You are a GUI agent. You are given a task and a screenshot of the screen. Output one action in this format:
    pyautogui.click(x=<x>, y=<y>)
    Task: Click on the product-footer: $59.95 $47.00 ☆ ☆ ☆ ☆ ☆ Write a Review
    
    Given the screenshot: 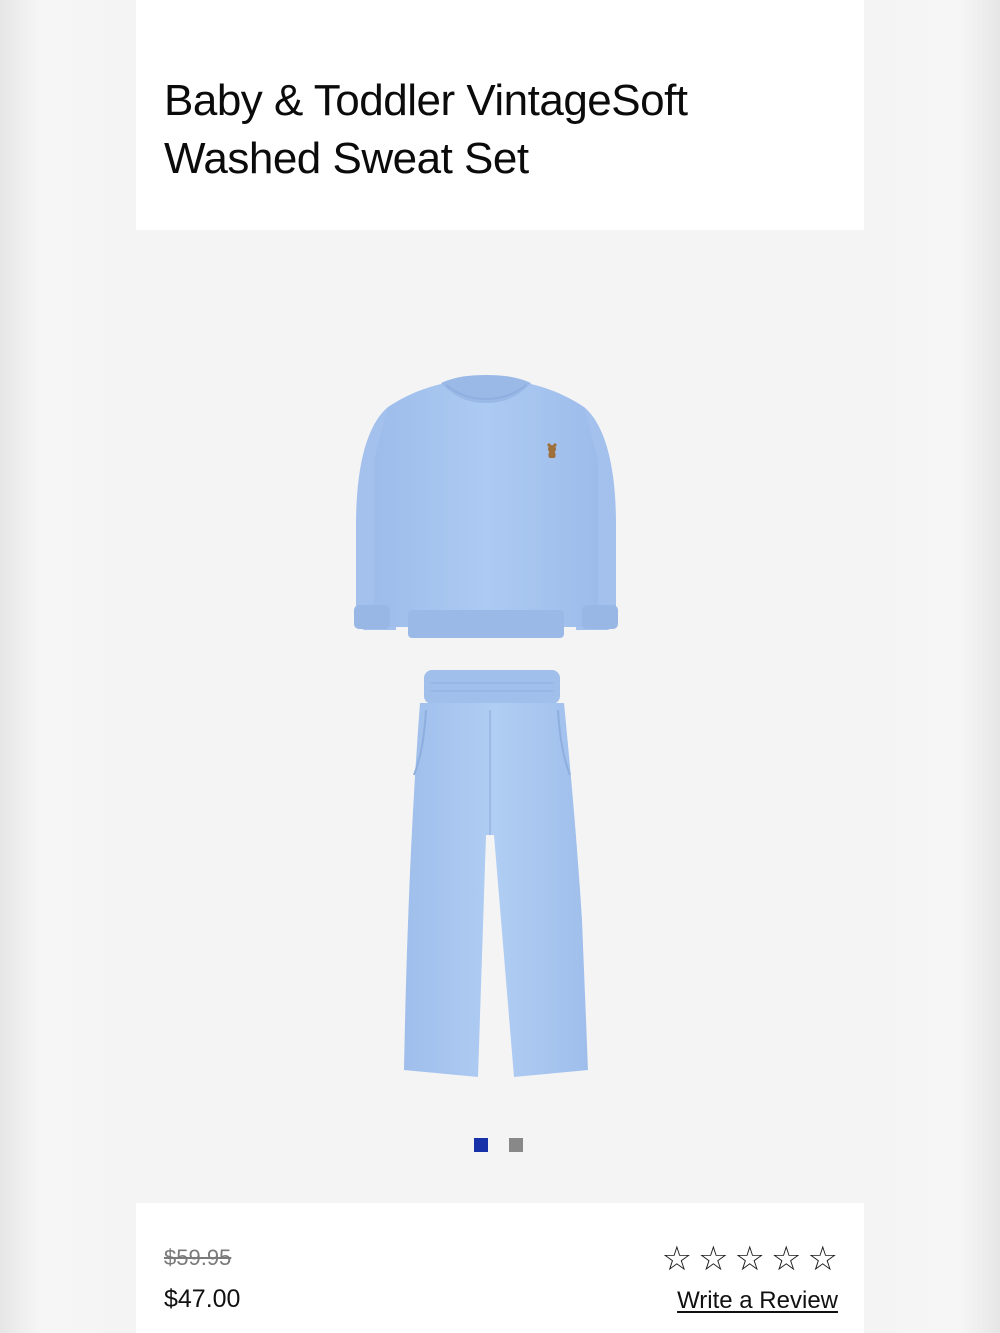 What is the action you would take?
    pyautogui.click(x=500, y=1268)
    